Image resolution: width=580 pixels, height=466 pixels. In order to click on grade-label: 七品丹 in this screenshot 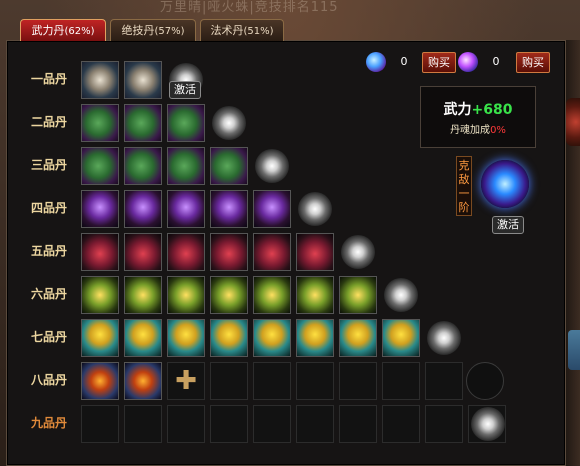, I will do `click(48, 337)`.